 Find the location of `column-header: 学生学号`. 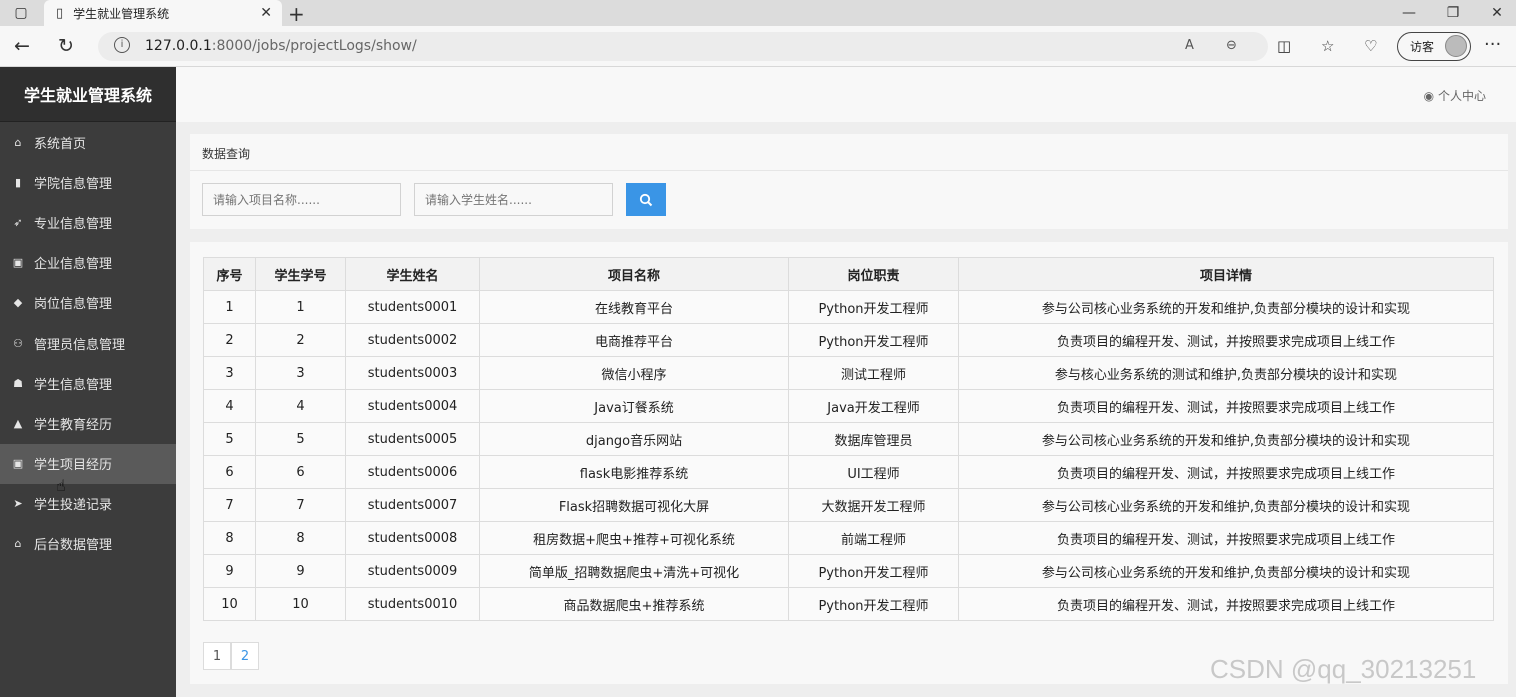

column-header: 学生学号 is located at coordinates (300, 274).